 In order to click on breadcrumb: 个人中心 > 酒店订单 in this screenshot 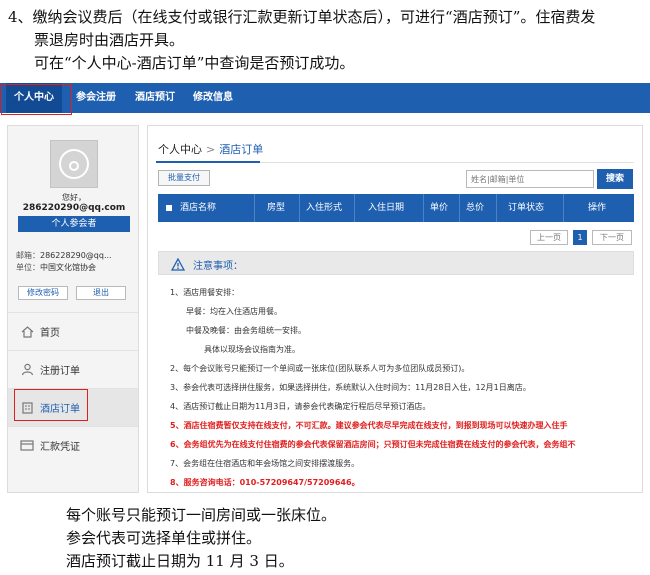, I will do `click(210, 149)`.